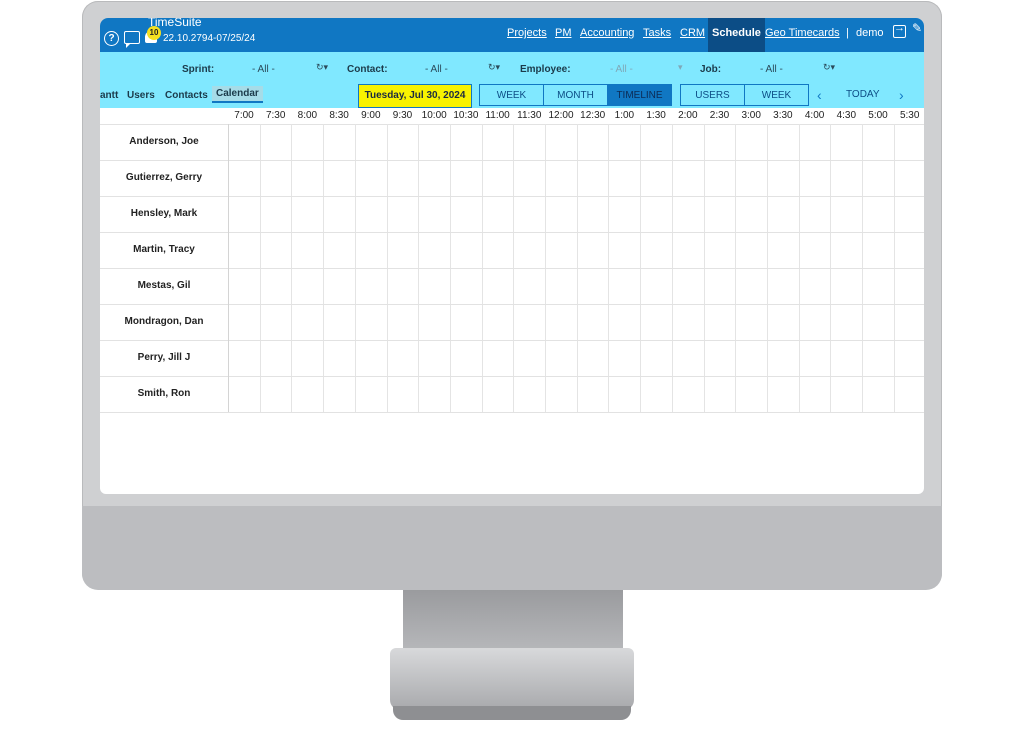 Image resolution: width=1024 pixels, height=731 pixels. What do you see at coordinates (275, 115) in the screenshot?
I see `time-tick-label: 7:30` at bounding box center [275, 115].